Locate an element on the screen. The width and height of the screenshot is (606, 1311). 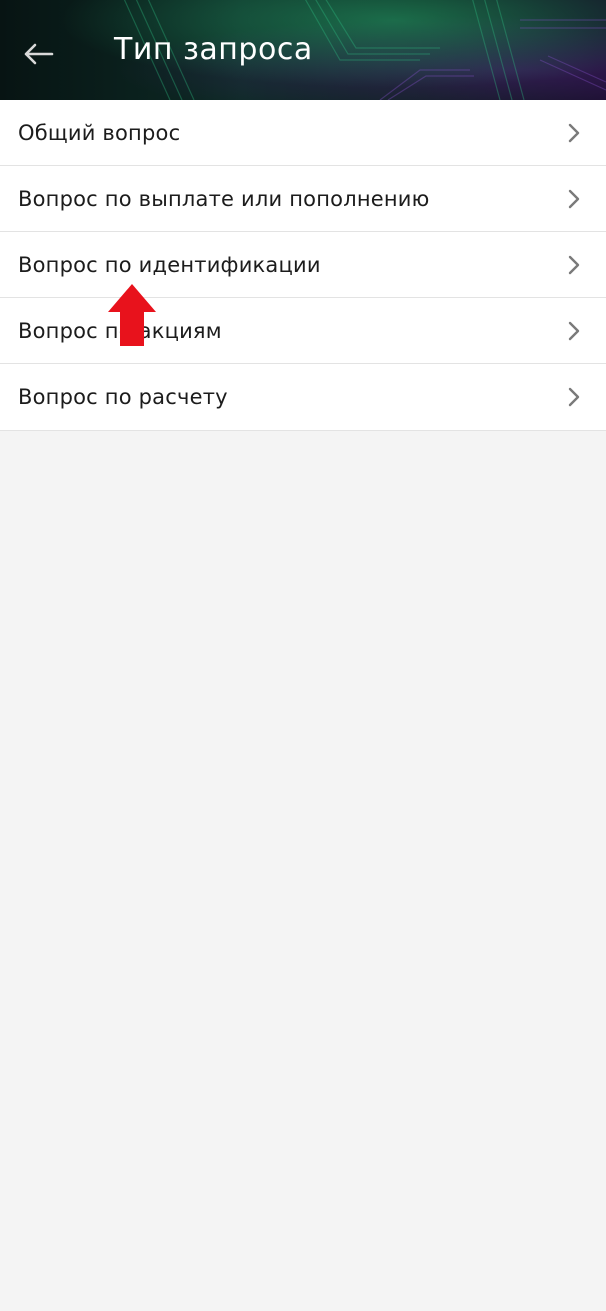
back-button is located at coordinates (38, 54).